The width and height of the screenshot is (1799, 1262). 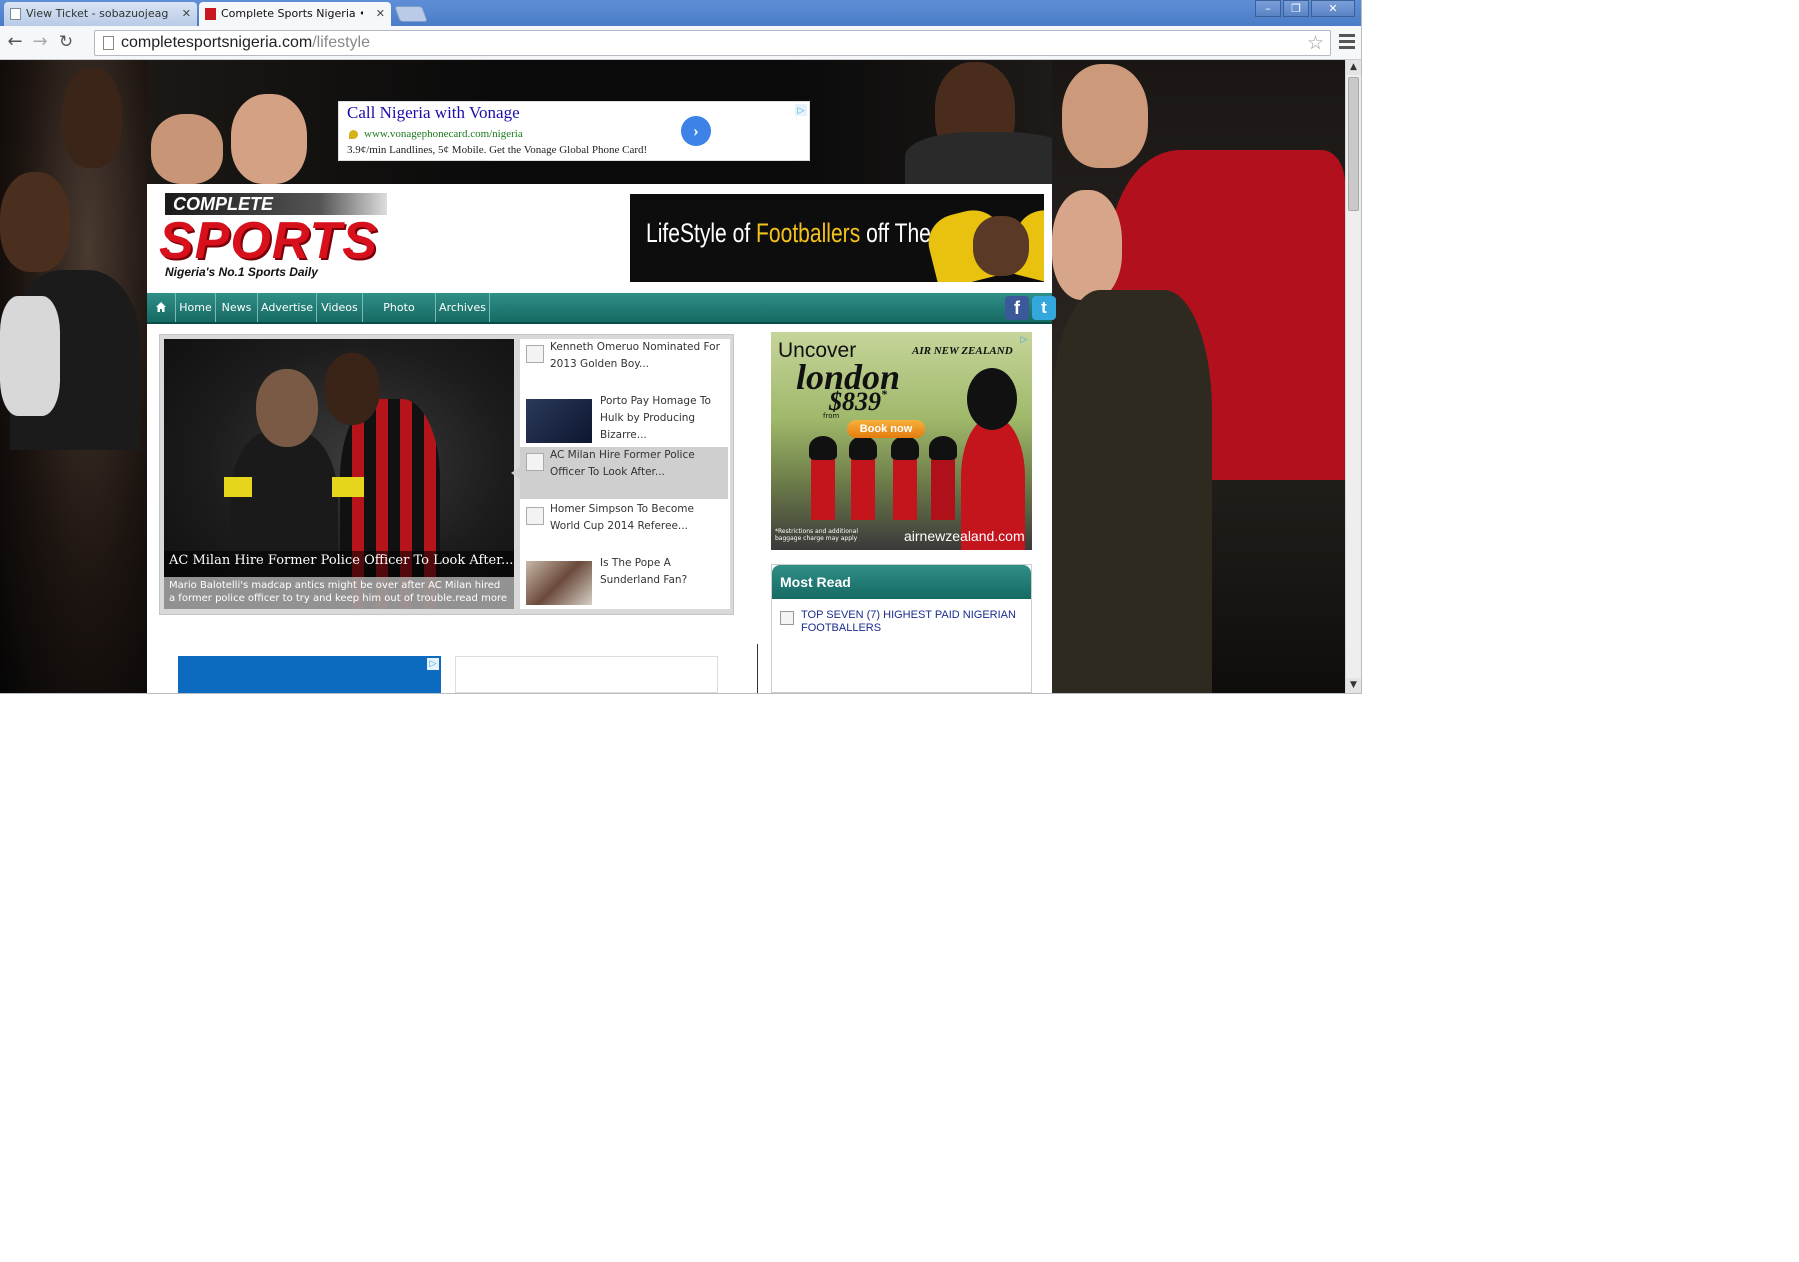 What do you see at coordinates (1333, 8) in the screenshot?
I see `close-window-button: ✕` at bounding box center [1333, 8].